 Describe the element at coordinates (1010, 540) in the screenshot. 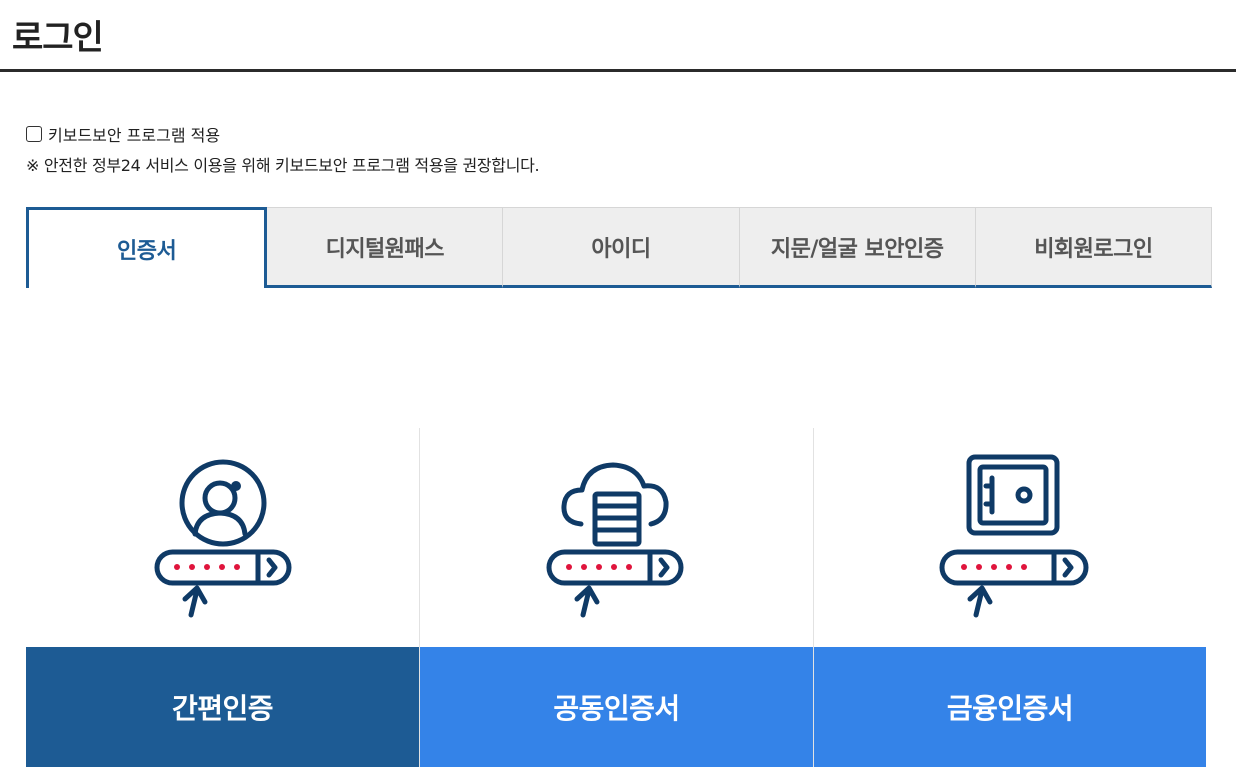

I see `safe-password-icon` at that location.